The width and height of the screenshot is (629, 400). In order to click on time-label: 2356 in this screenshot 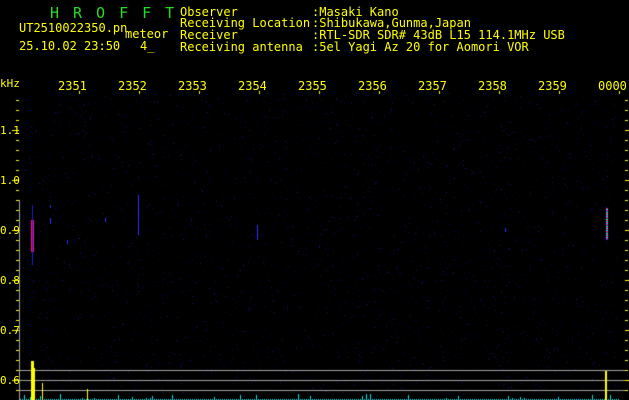, I will do `click(372, 86)`.